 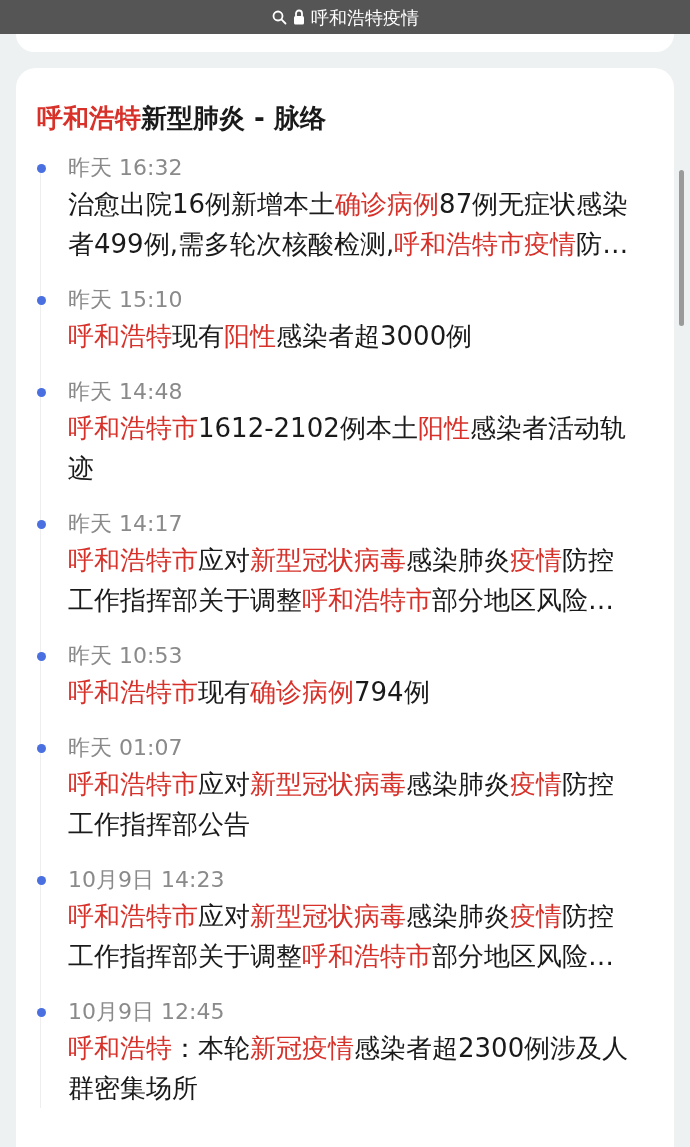 I want to click on search-icon, so click(x=279, y=17).